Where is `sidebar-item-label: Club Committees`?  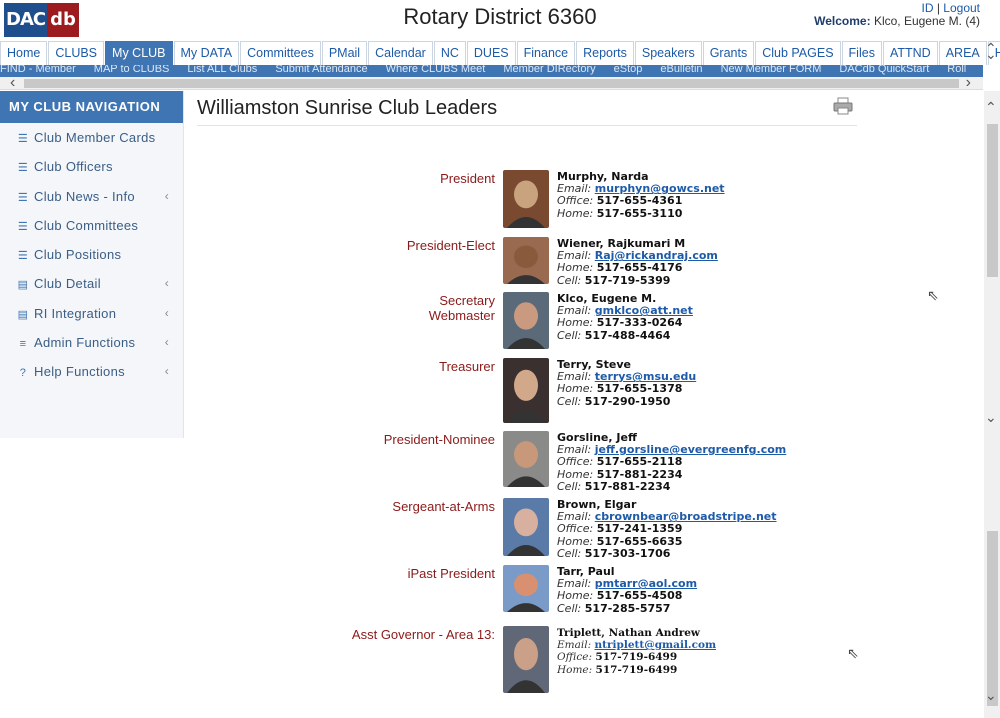 sidebar-item-label: Club Committees is located at coordinates (86, 225).